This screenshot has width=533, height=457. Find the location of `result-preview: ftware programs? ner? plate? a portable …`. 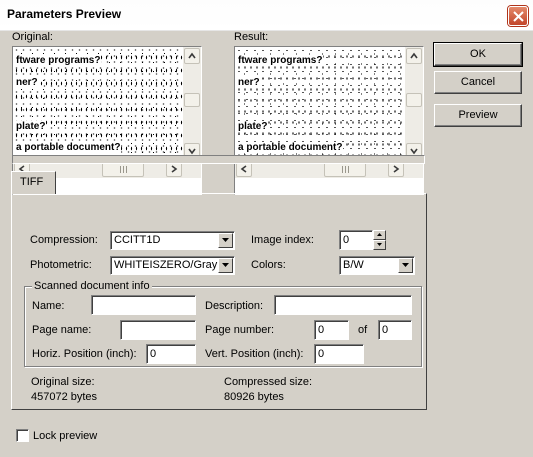

result-preview: ftware programs? ner? plate? a portable … is located at coordinates (329, 120).